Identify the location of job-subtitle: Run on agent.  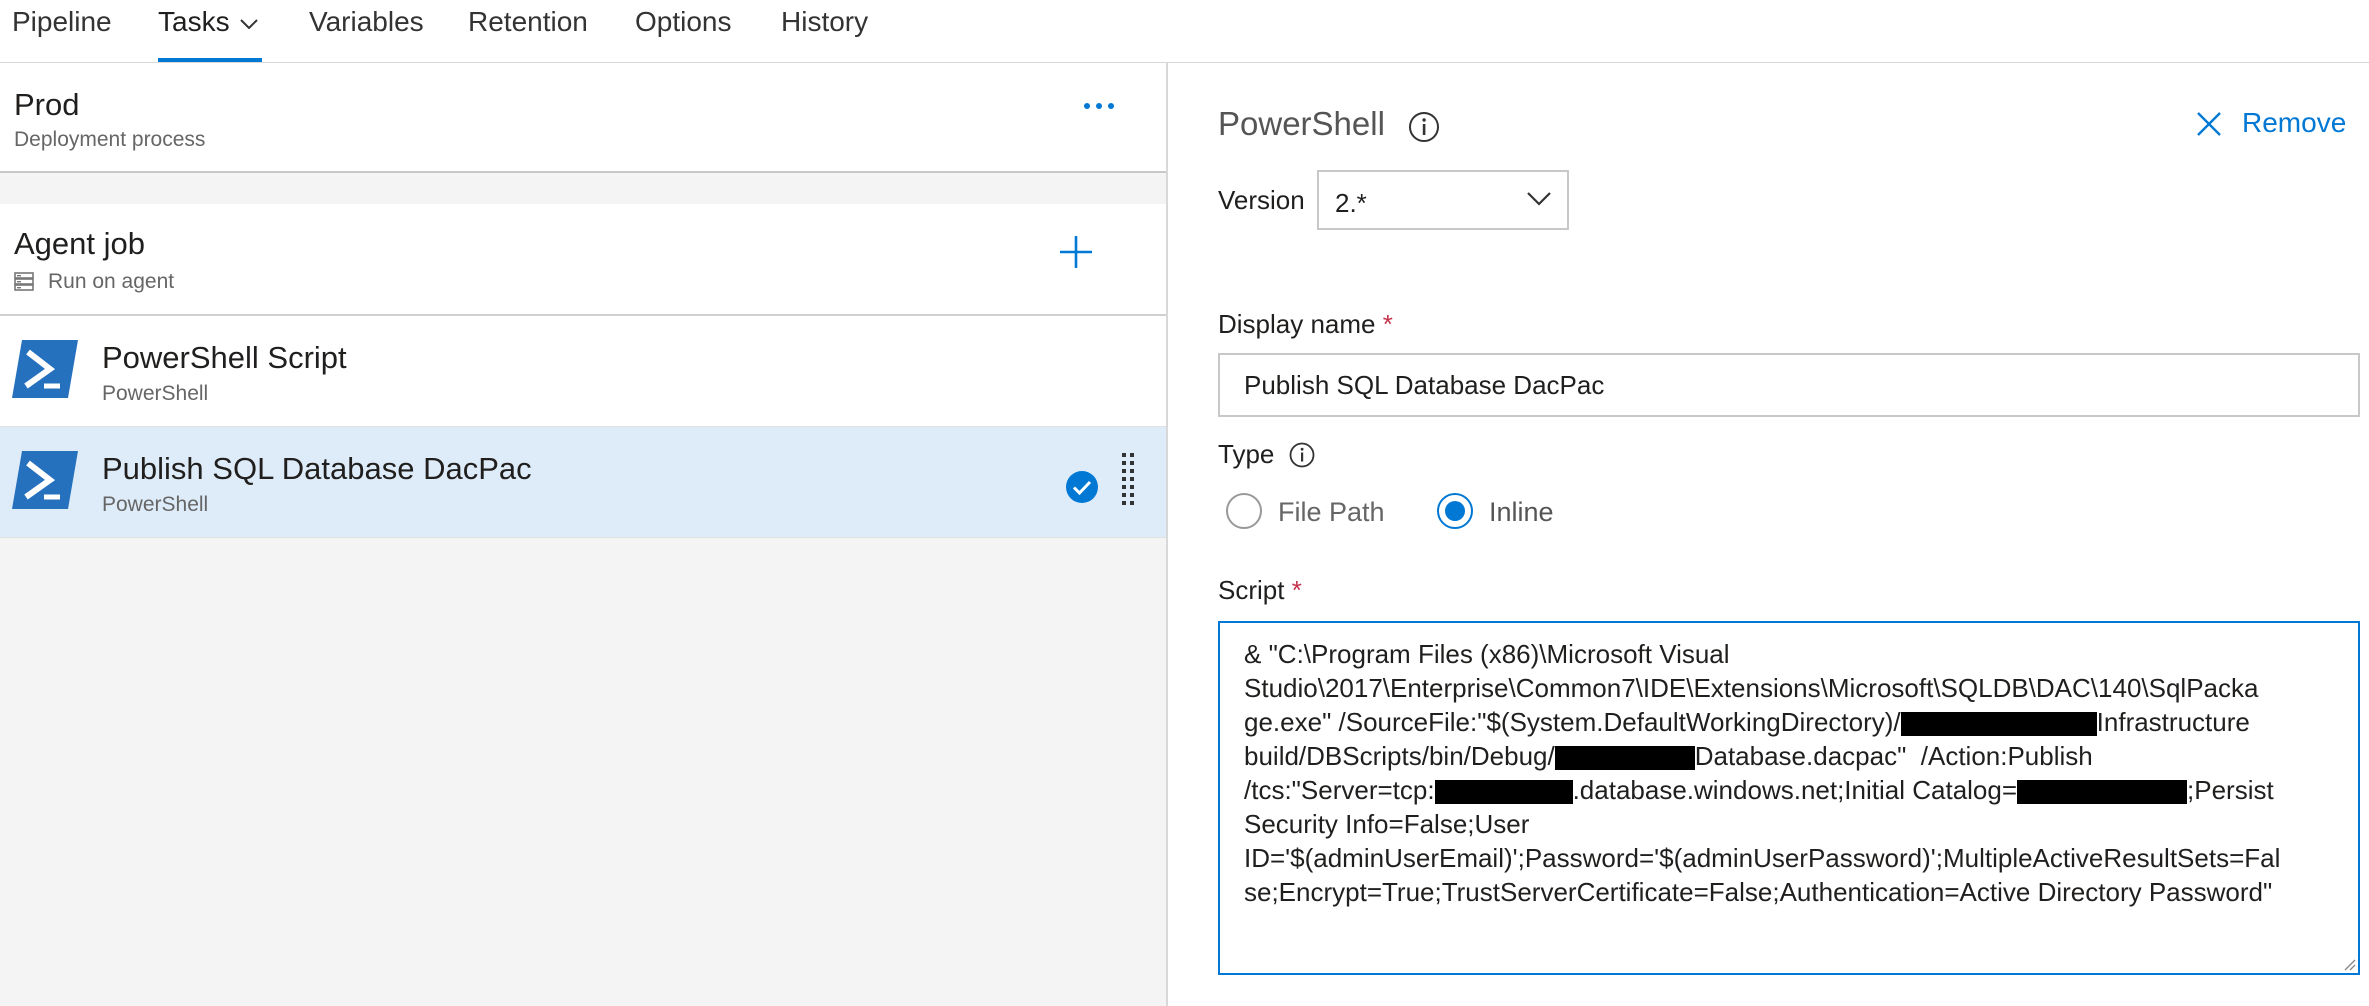
(111, 281).